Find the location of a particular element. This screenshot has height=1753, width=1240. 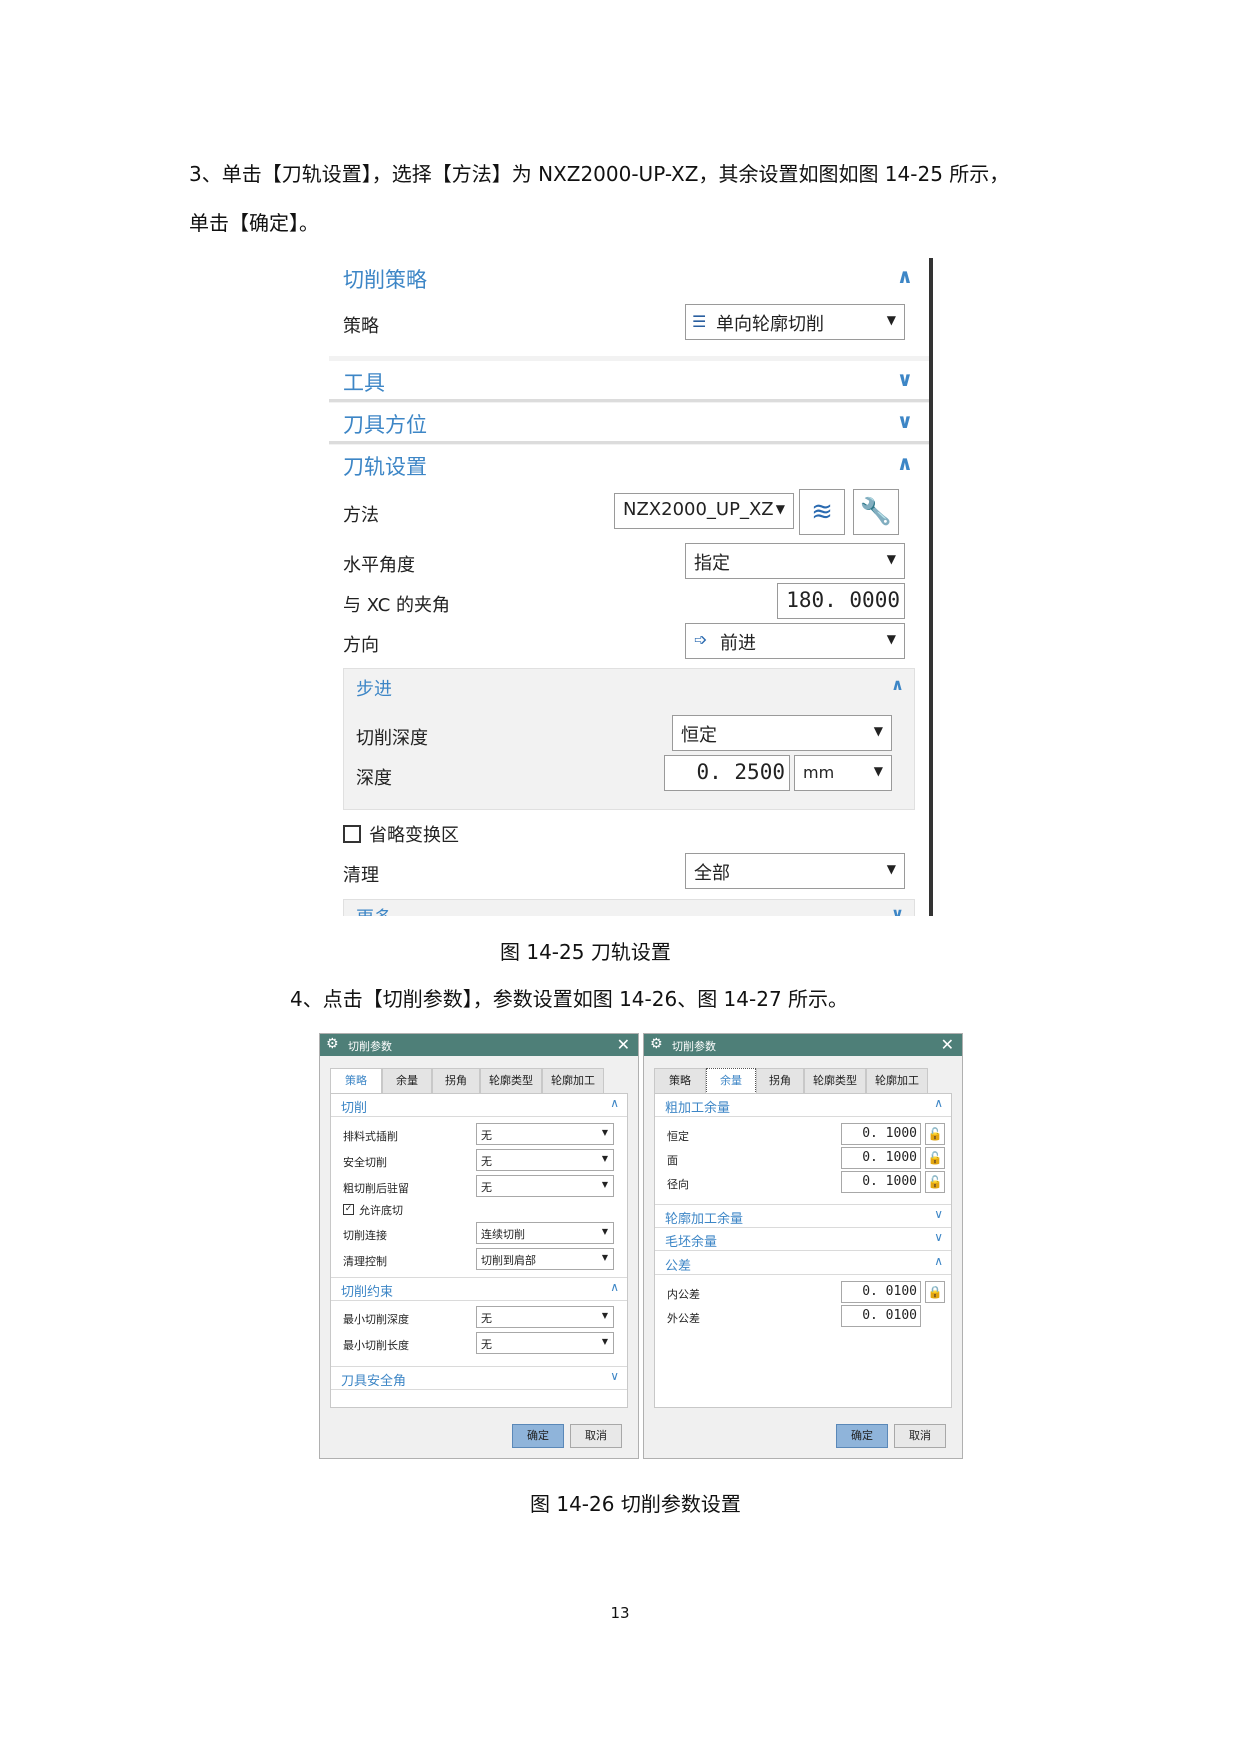

allow-undercut-checkbox: ✓ is located at coordinates (348, 1209).